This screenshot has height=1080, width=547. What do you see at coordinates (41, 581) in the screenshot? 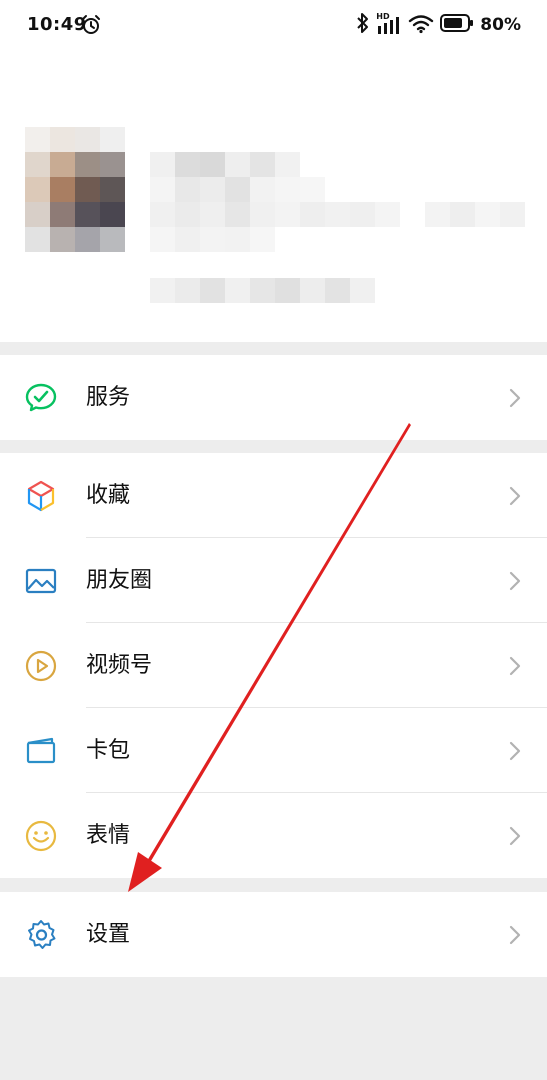
I see `image-icon` at bounding box center [41, 581].